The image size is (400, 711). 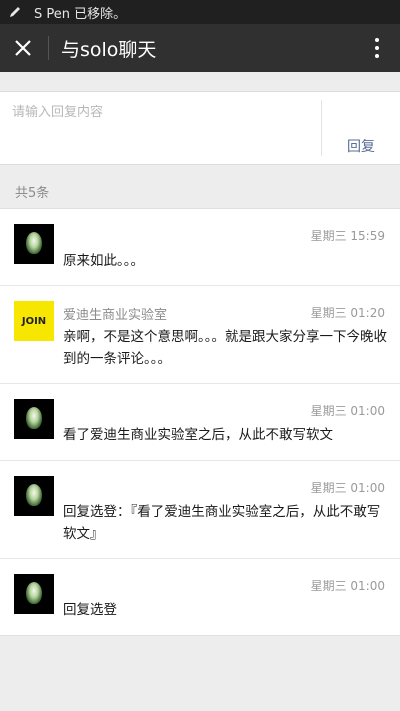 I want to click on list-item: 星期三 15:59 原来如此。。。, so click(x=200, y=247).